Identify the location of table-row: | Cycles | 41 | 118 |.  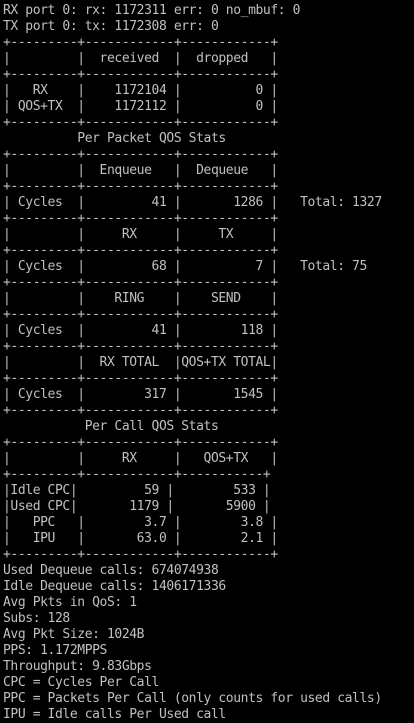
(140, 330).